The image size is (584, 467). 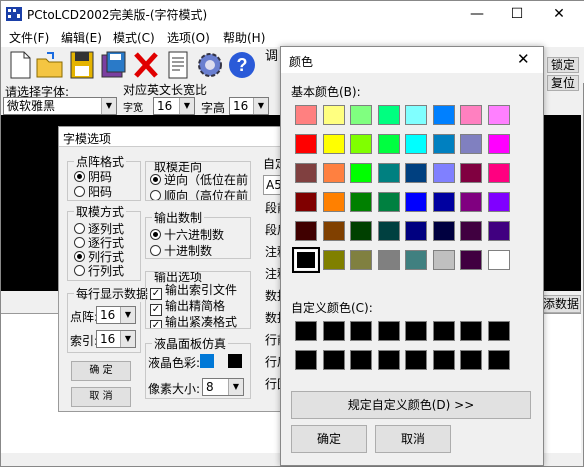 What do you see at coordinates (50, 65) in the screenshot?
I see `open-folder-icon` at bounding box center [50, 65].